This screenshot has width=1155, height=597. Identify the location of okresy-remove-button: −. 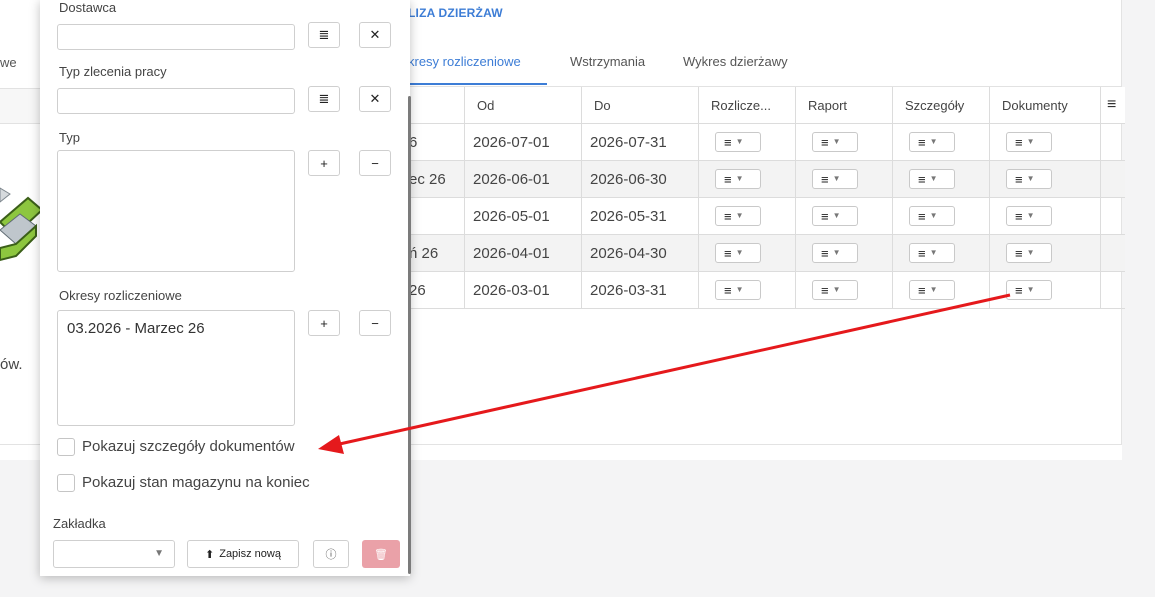
(375, 323).